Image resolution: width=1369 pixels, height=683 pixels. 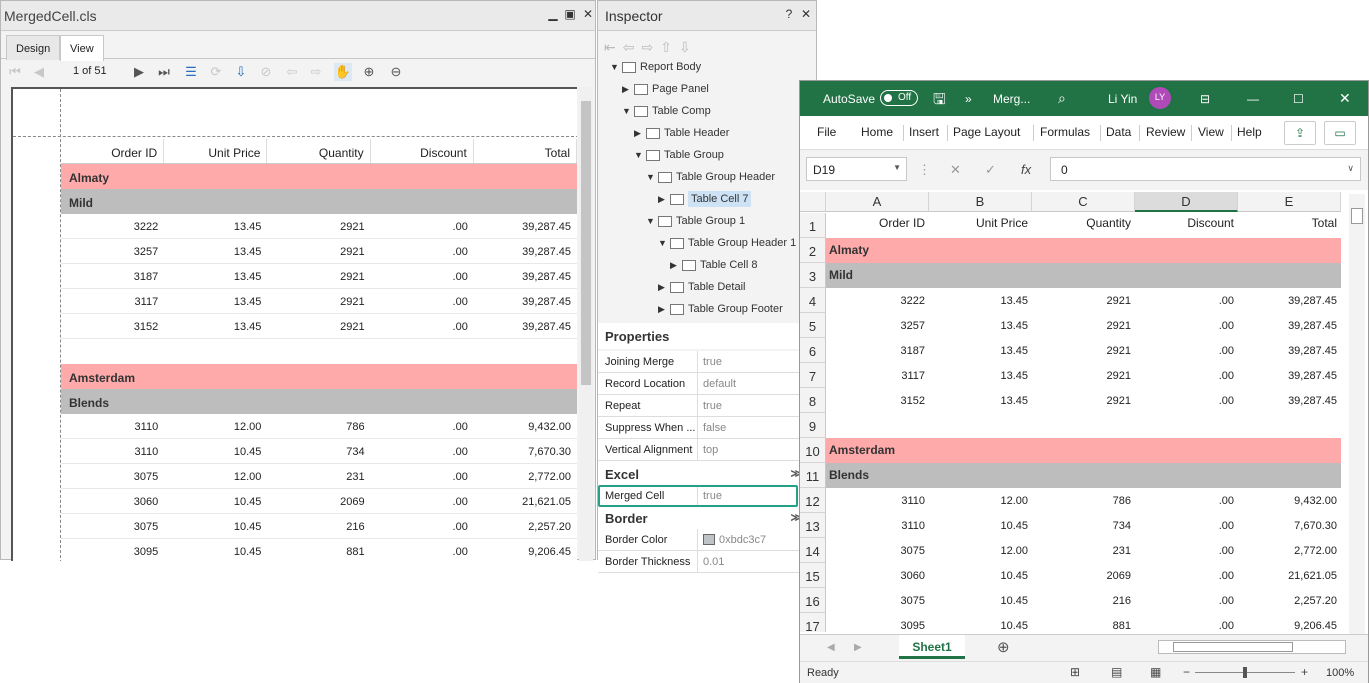 What do you see at coordinates (707, 384) in the screenshot?
I see `property-row: Record Location default` at bounding box center [707, 384].